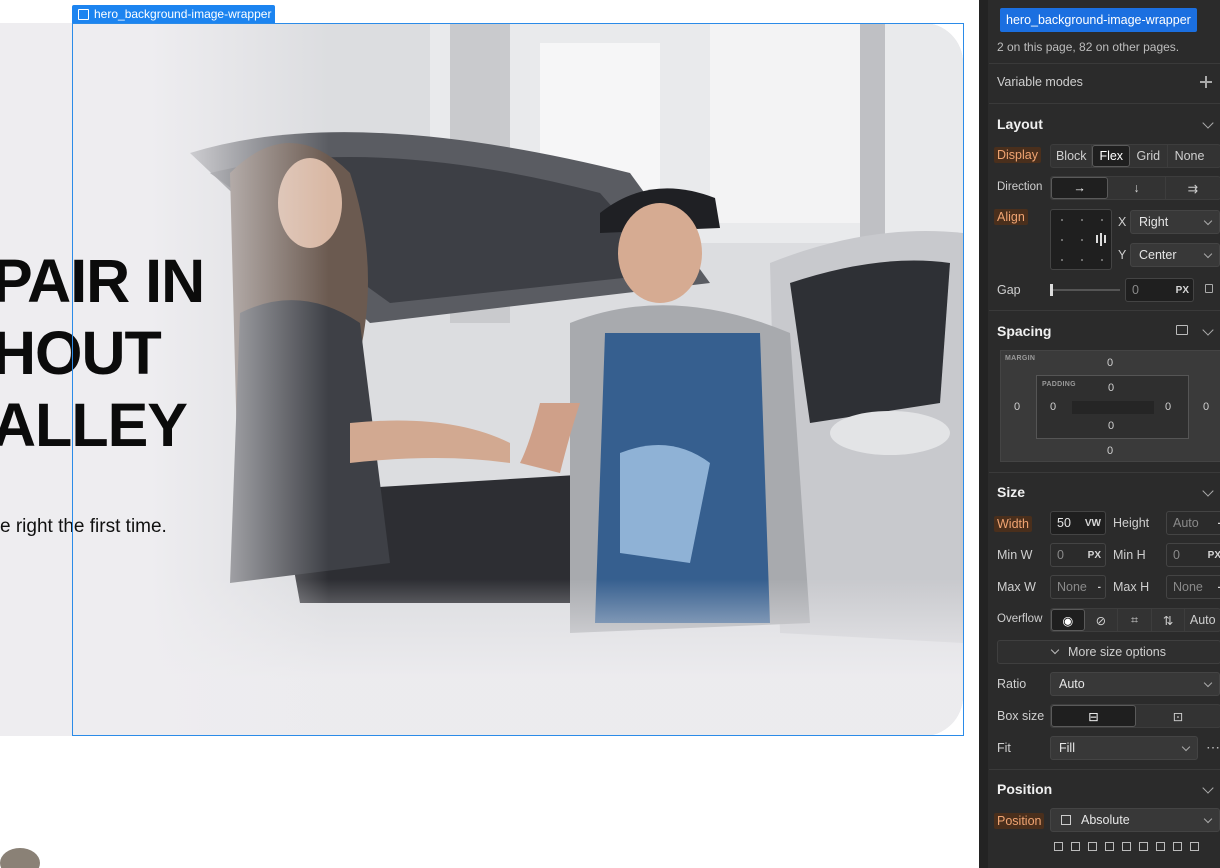 This screenshot has width=1220, height=868. Describe the element at coordinates (1081, 239) in the screenshot. I see `align-grid-control` at that location.